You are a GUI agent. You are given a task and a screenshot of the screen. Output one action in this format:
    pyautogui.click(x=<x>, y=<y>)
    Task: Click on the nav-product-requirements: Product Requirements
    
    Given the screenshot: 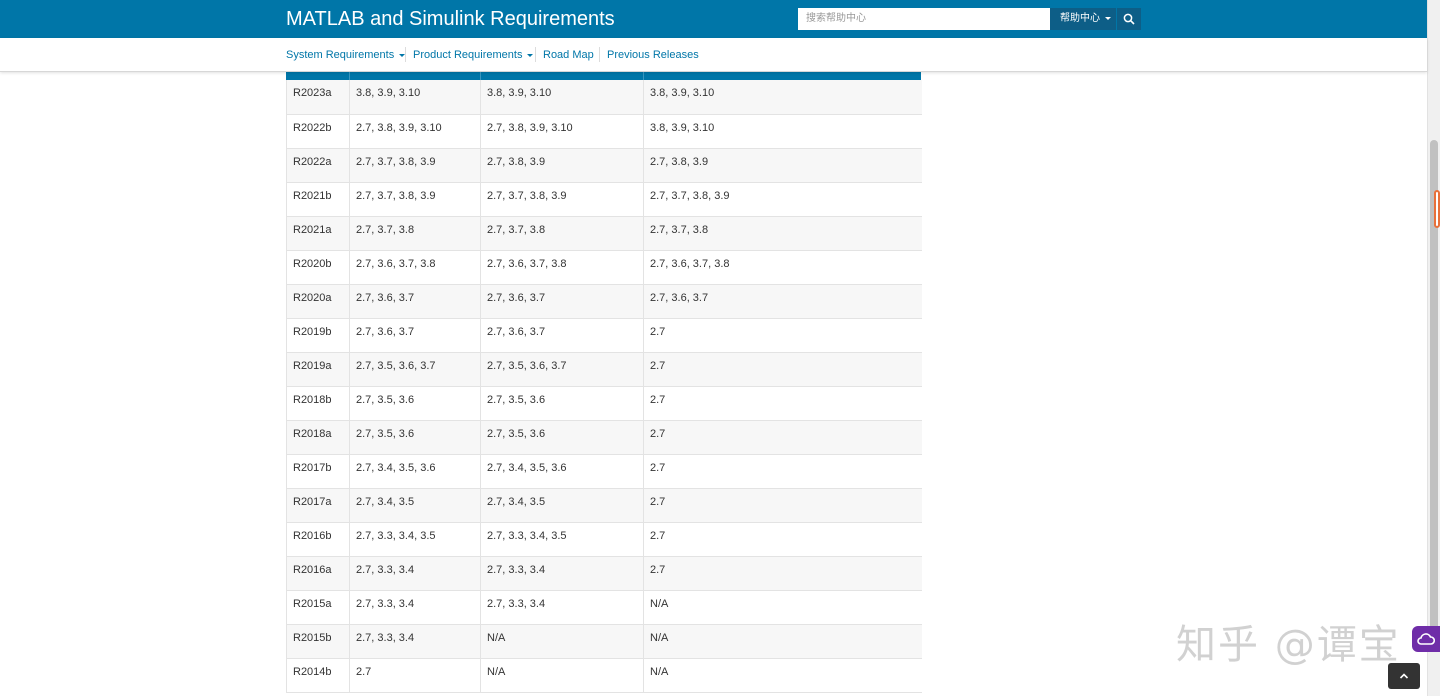 What is the action you would take?
    pyautogui.click(x=473, y=55)
    